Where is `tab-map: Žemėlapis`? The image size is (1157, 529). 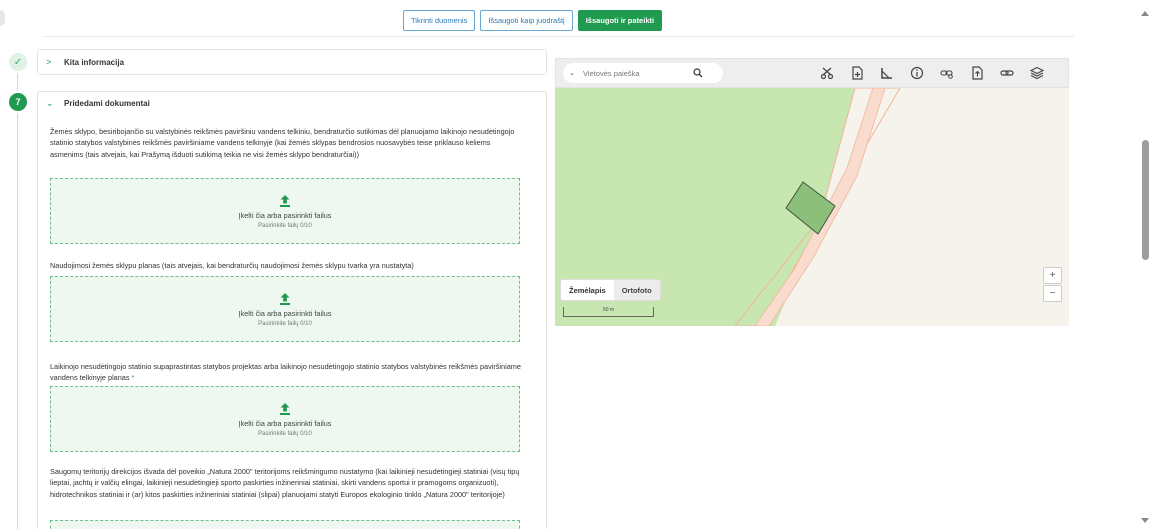
tab-map: Žemėlapis is located at coordinates (587, 290).